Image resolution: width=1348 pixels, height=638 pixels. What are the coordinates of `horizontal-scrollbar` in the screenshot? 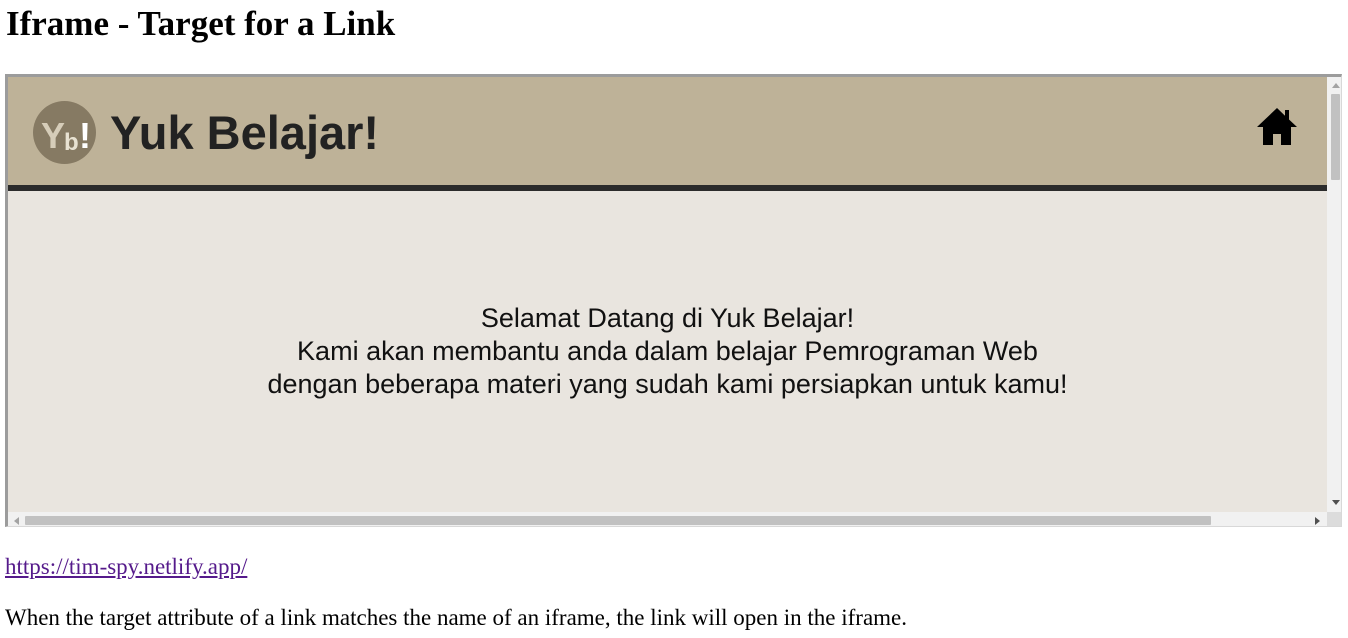 It's located at (667, 519).